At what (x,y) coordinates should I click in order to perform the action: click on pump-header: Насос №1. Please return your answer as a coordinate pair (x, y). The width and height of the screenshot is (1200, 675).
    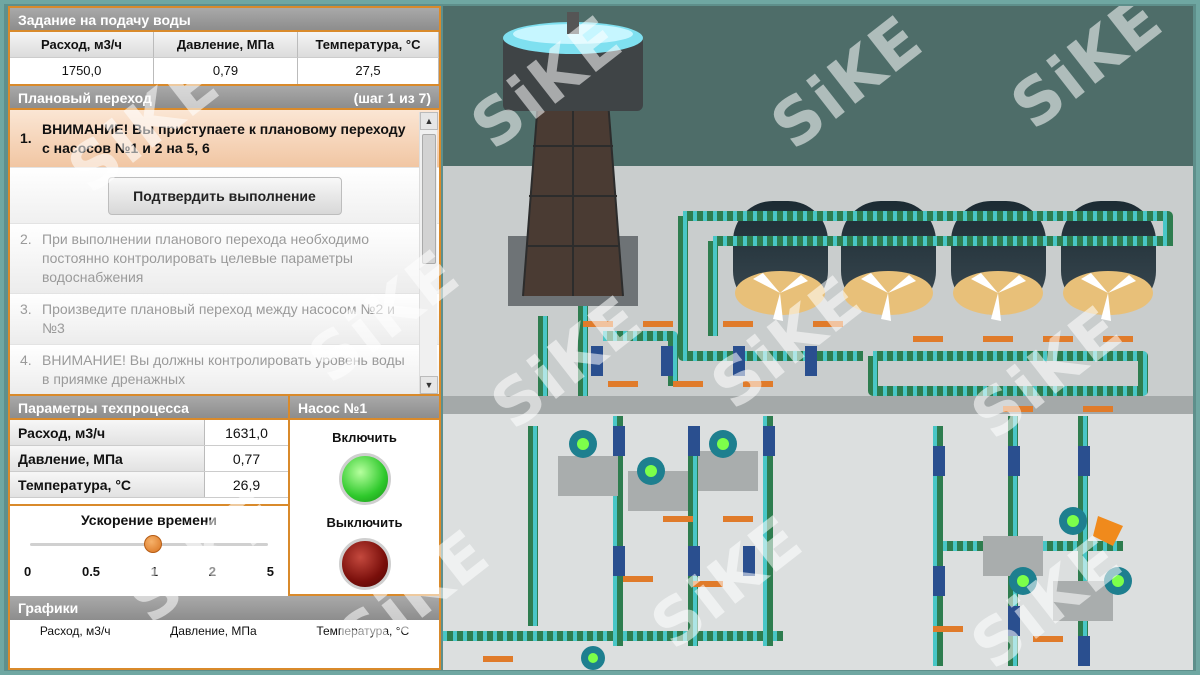
    Looking at the image, I should click on (364, 408).